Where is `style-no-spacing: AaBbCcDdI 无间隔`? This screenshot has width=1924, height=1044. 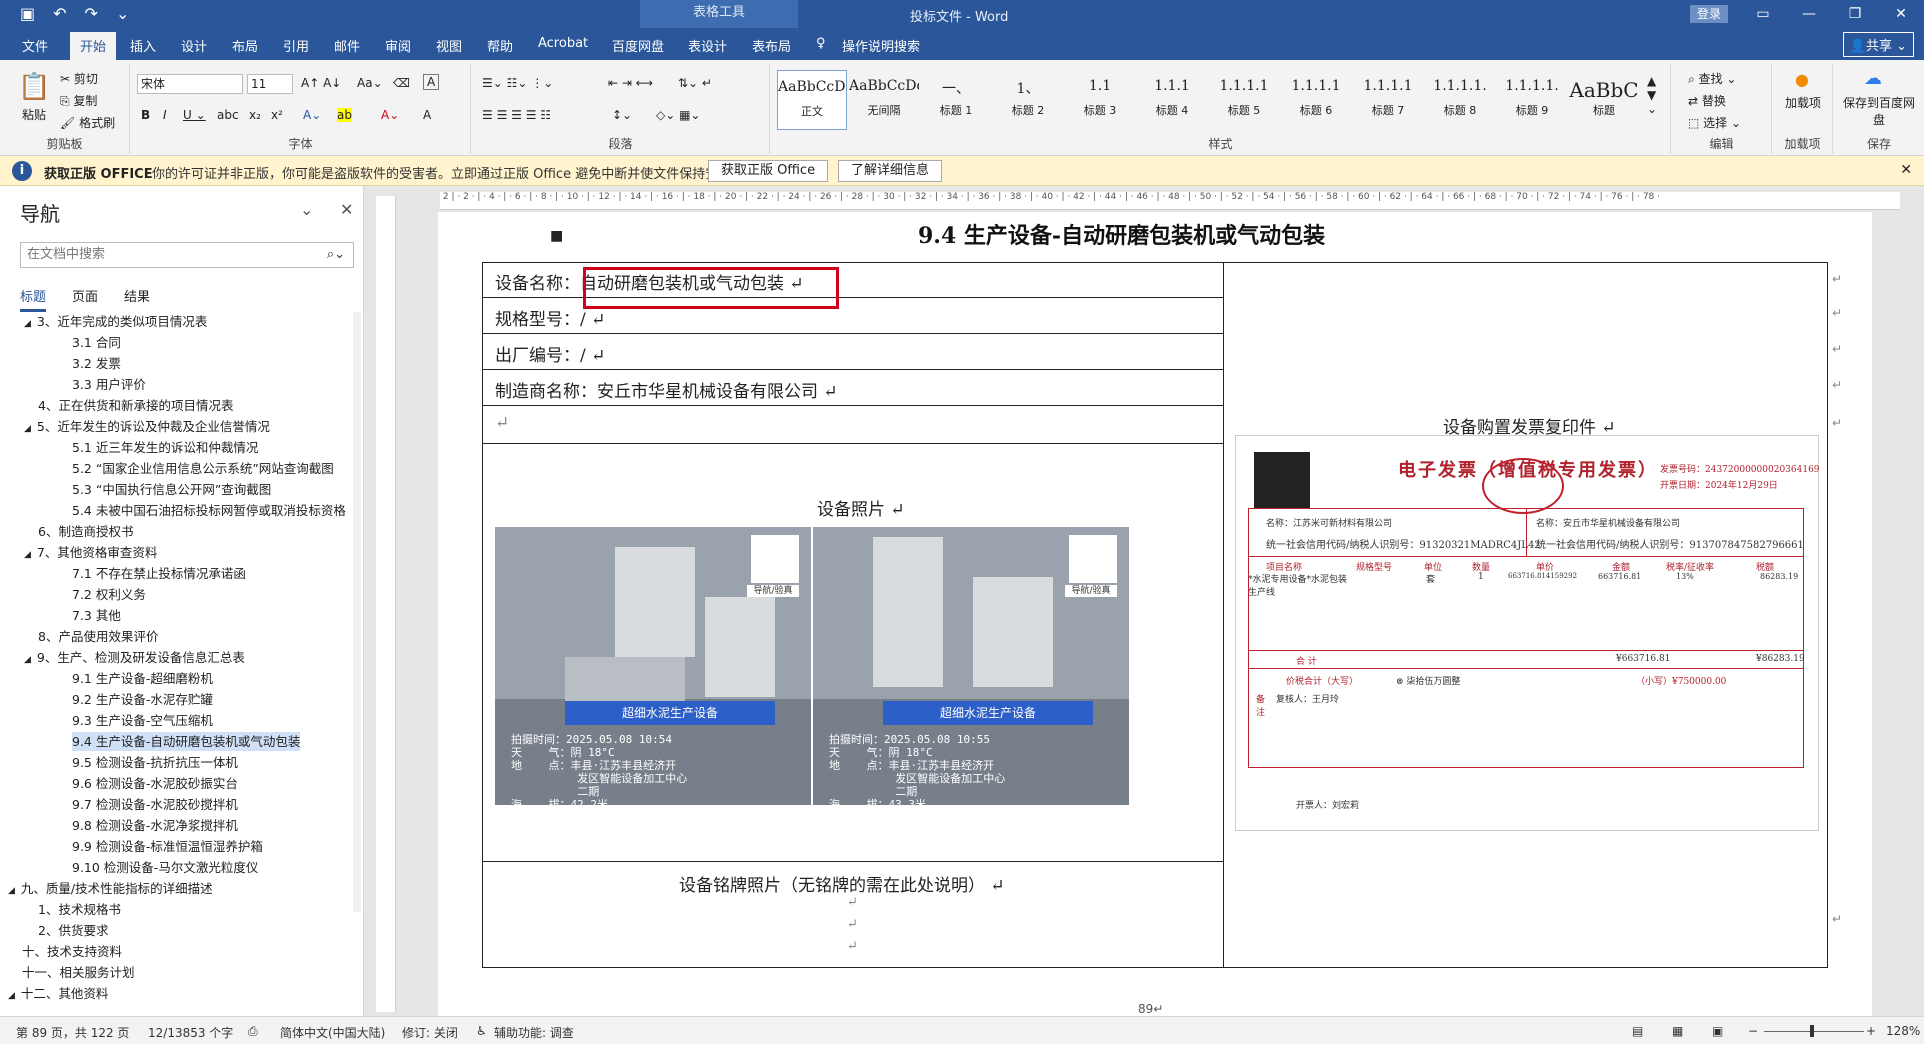 style-no-spacing: AaBbCcDdI 无间隔 is located at coordinates (884, 100).